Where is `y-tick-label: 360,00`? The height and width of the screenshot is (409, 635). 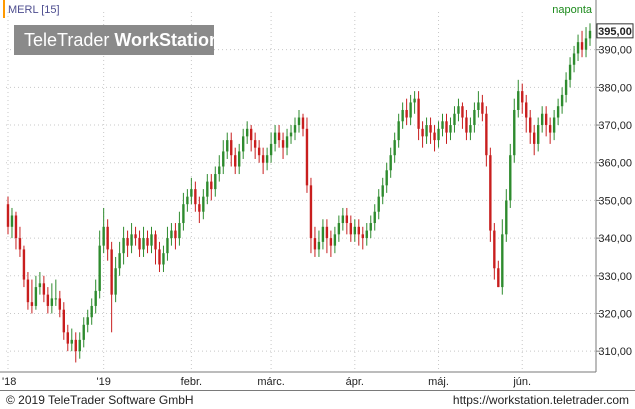 y-tick-label: 360,00 is located at coordinates (615, 164).